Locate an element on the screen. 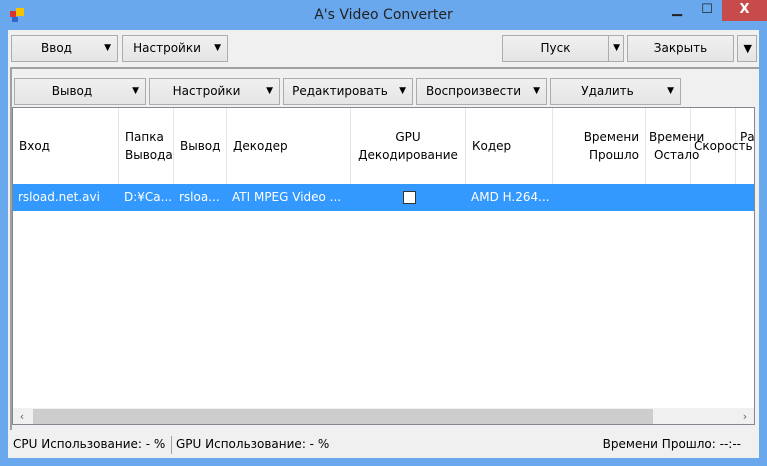  input-menu-button: Ввод ▼ is located at coordinates (64, 48).